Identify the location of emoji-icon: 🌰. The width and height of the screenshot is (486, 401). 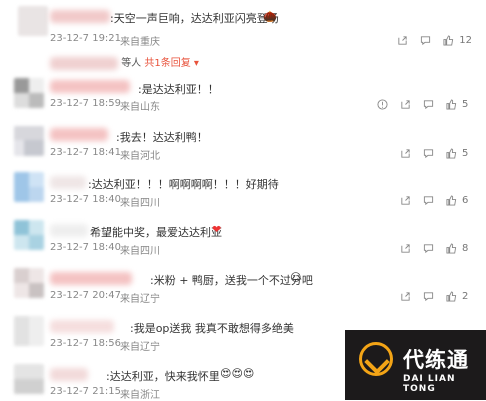
(270, 16).